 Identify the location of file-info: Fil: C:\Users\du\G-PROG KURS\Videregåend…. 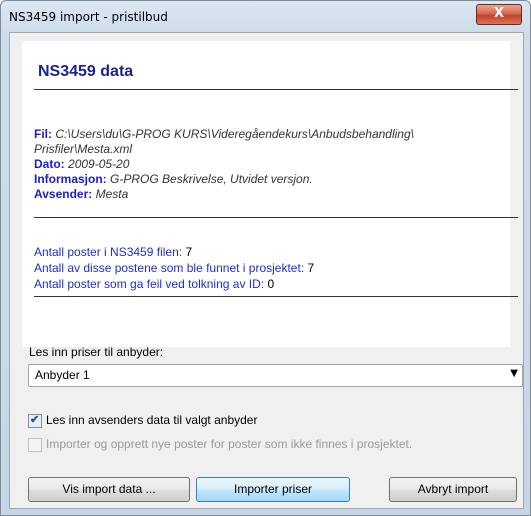
(272, 164).